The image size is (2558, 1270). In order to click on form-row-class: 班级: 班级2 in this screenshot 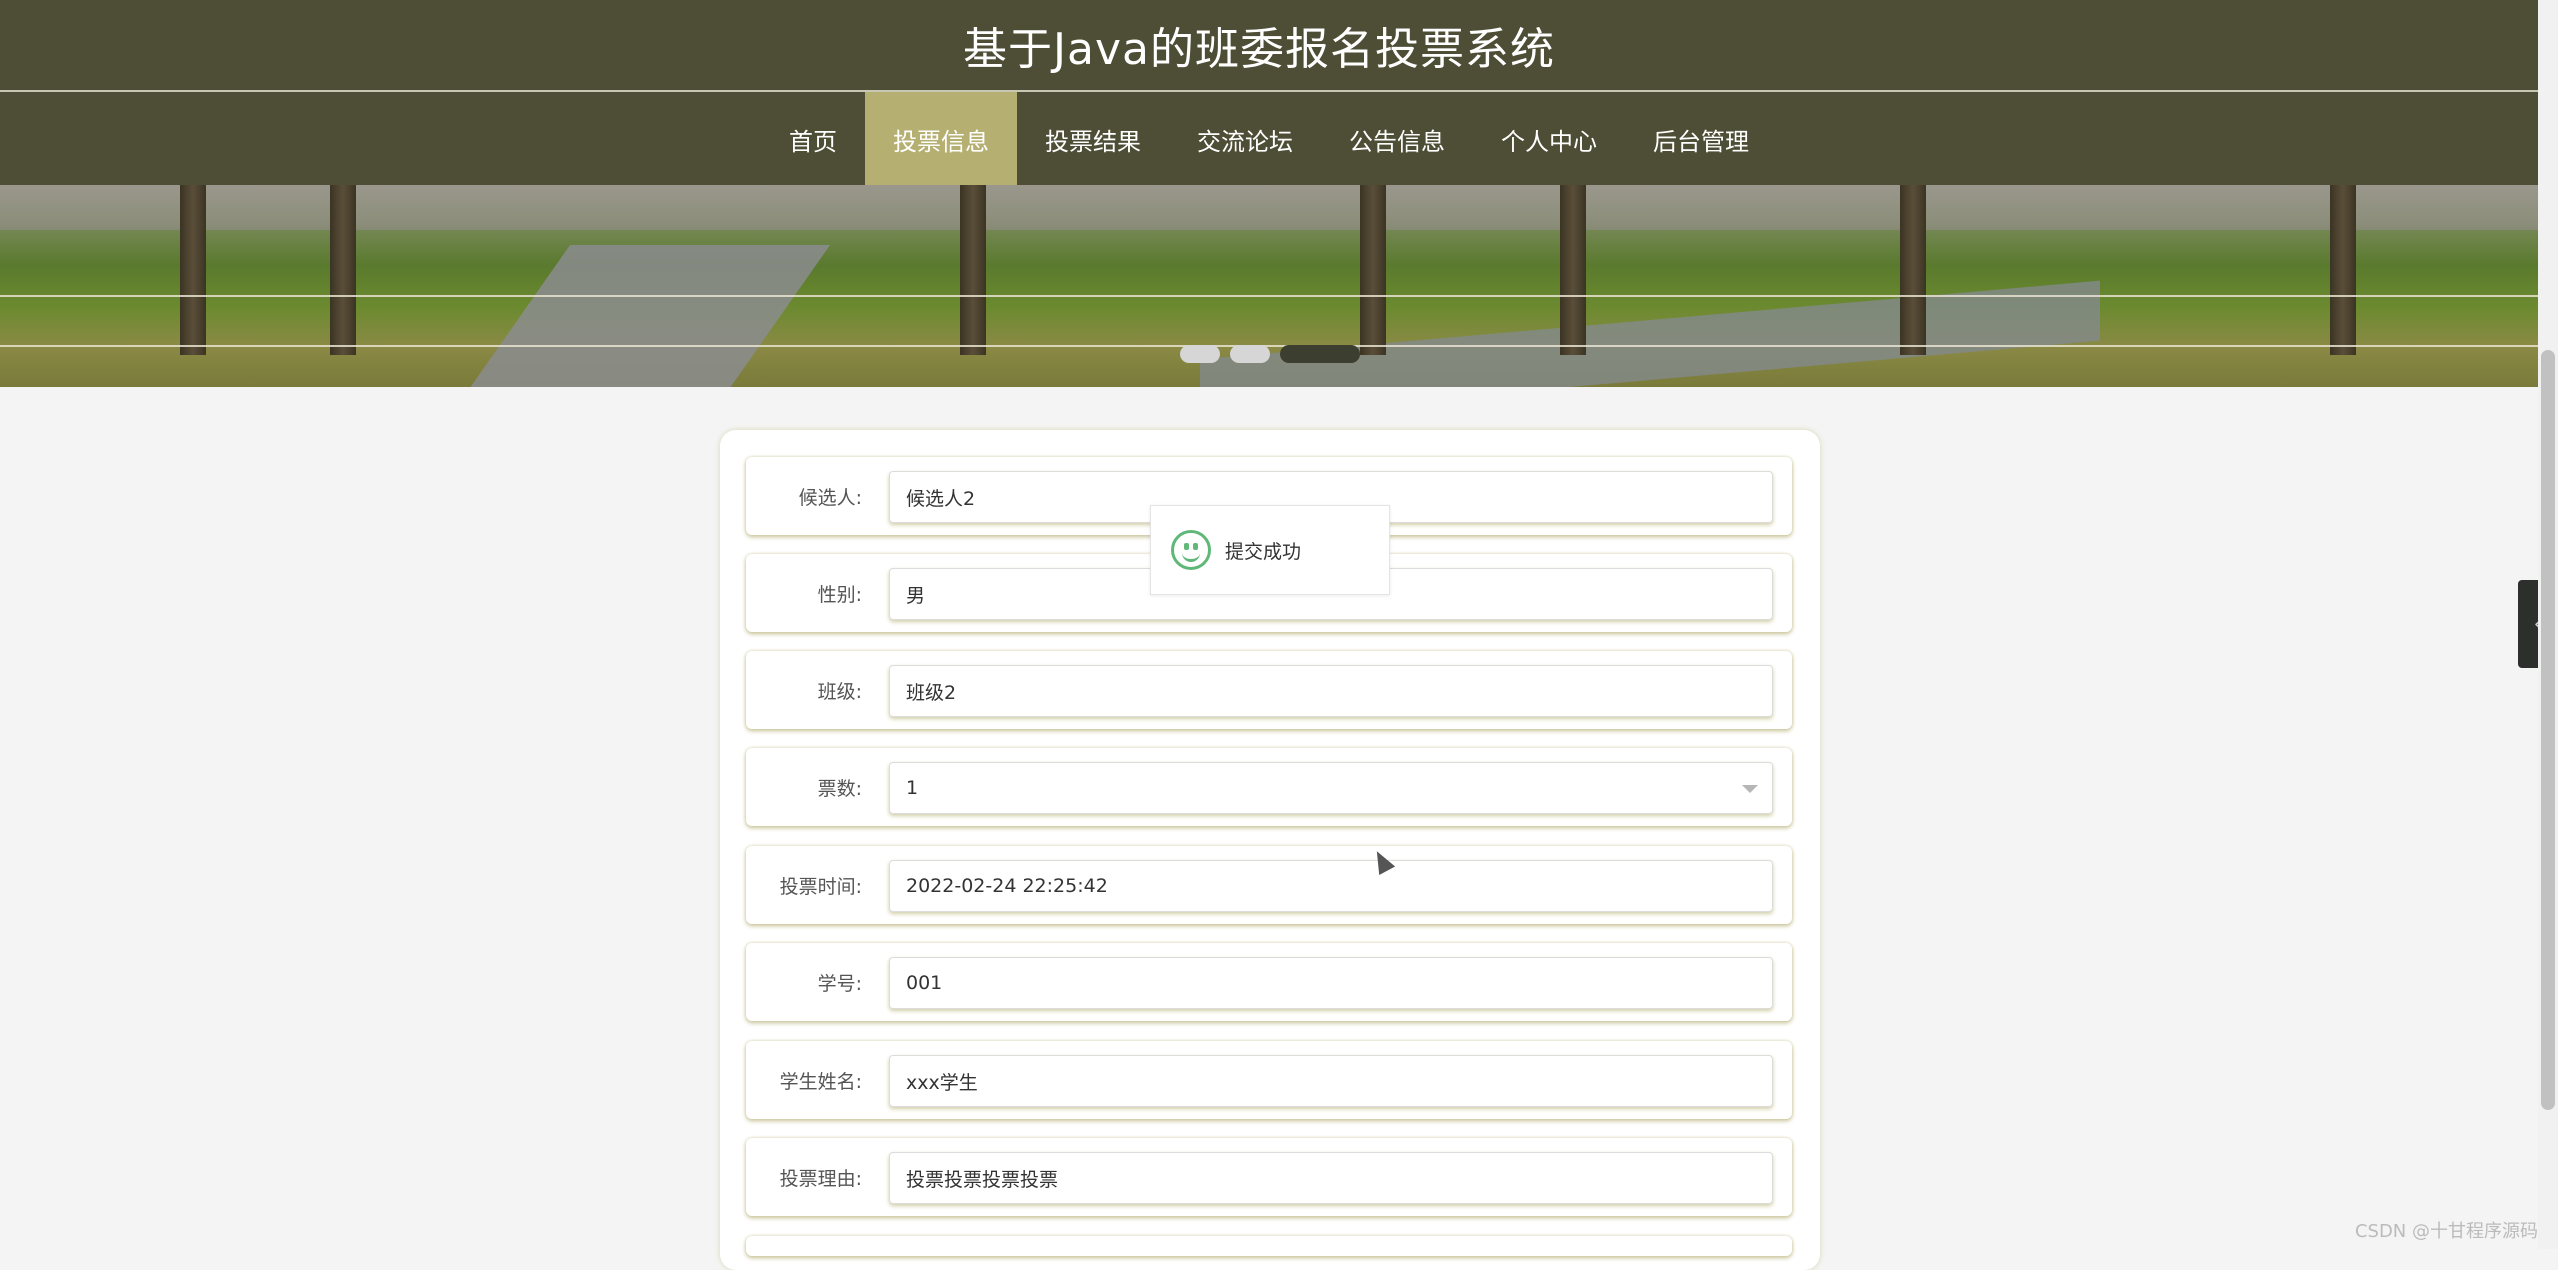, I will do `click(1269, 690)`.